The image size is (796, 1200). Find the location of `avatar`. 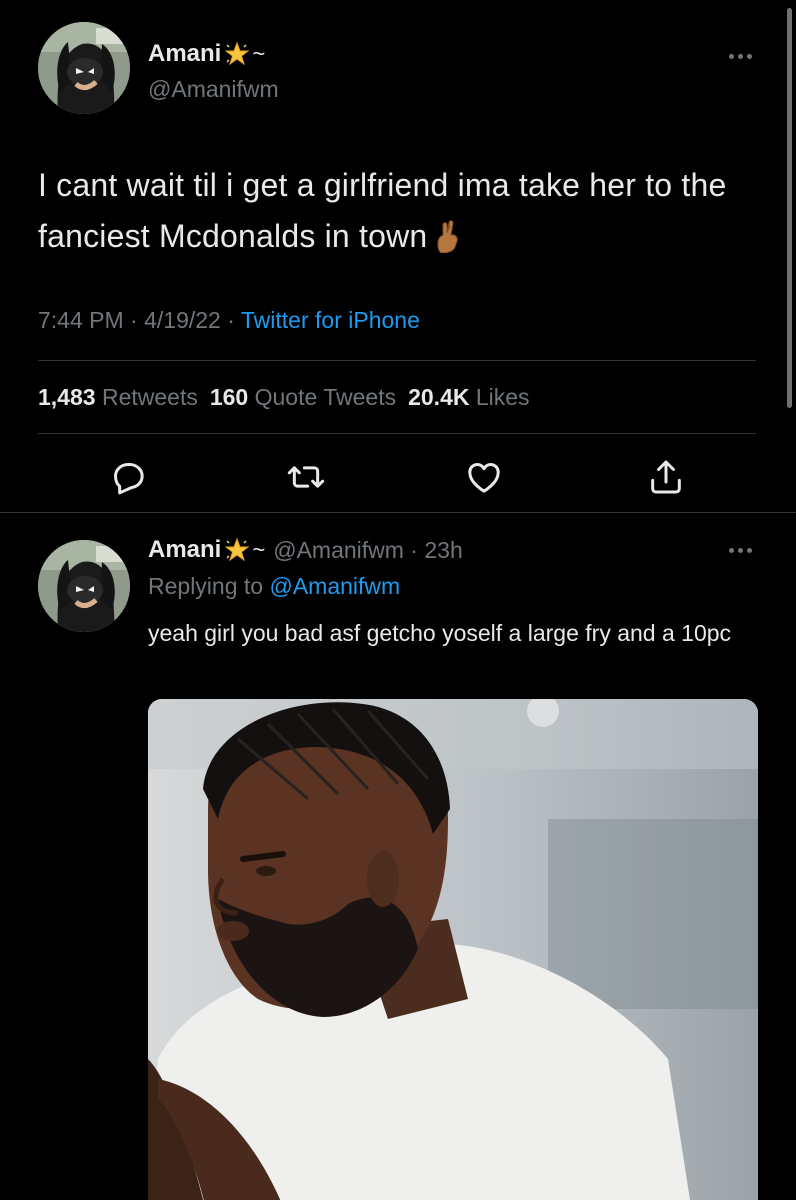

avatar is located at coordinates (84, 68).